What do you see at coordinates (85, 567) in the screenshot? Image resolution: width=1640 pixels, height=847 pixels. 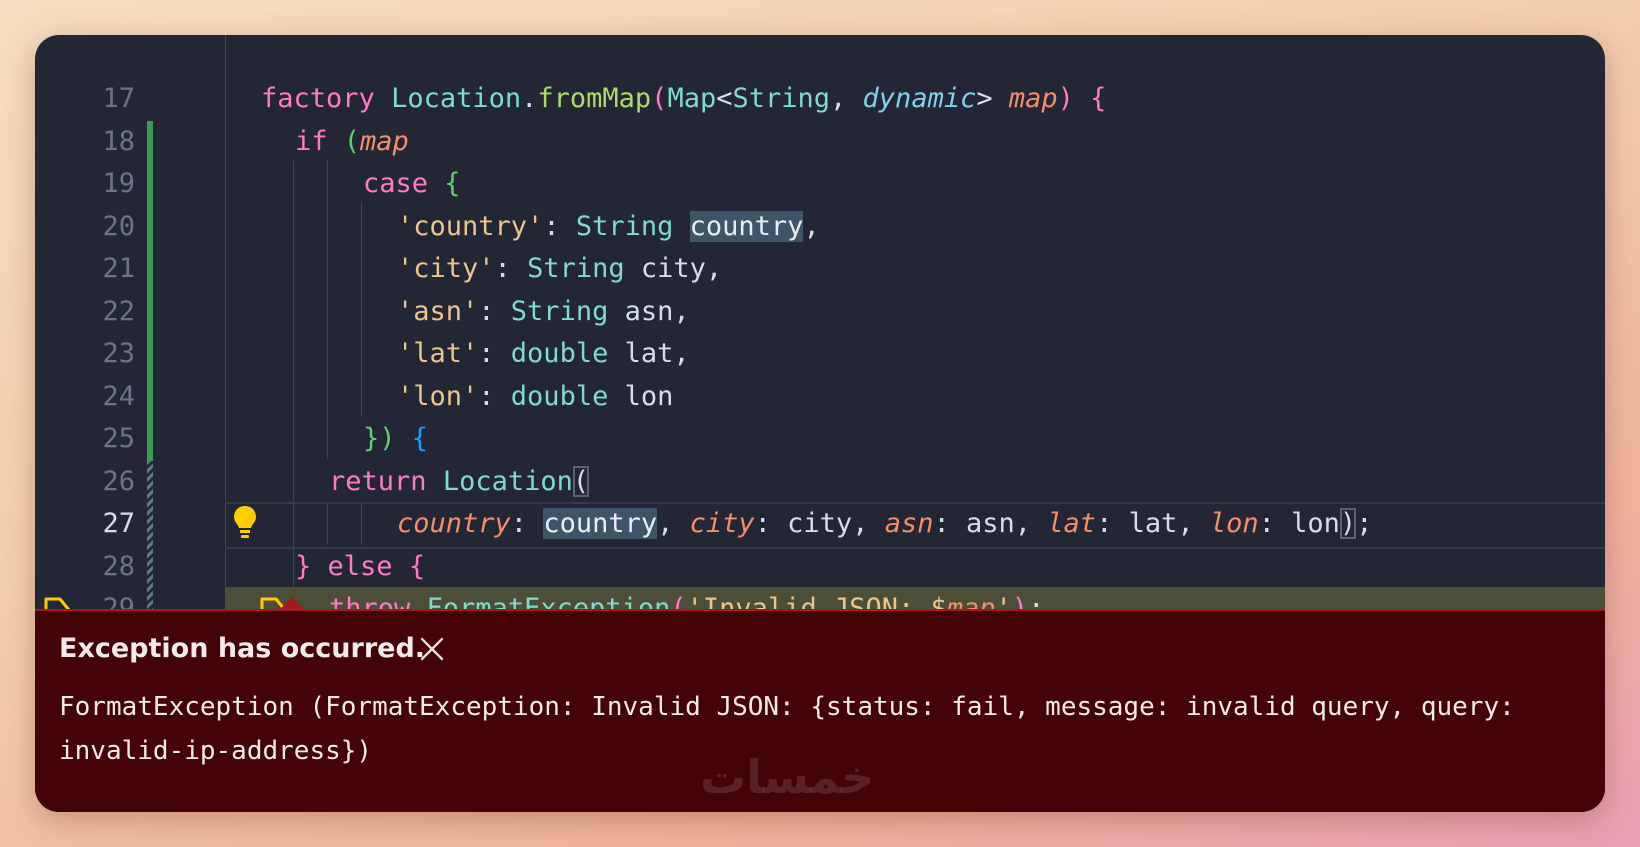 I see `line-number: 28` at bounding box center [85, 567].